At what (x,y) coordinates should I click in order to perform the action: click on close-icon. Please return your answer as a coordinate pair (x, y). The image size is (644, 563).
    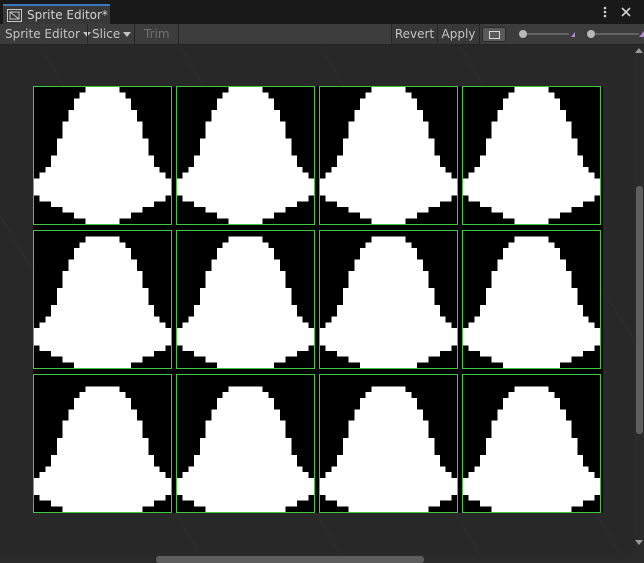
    Looking at the image, I should click on (626, 12).